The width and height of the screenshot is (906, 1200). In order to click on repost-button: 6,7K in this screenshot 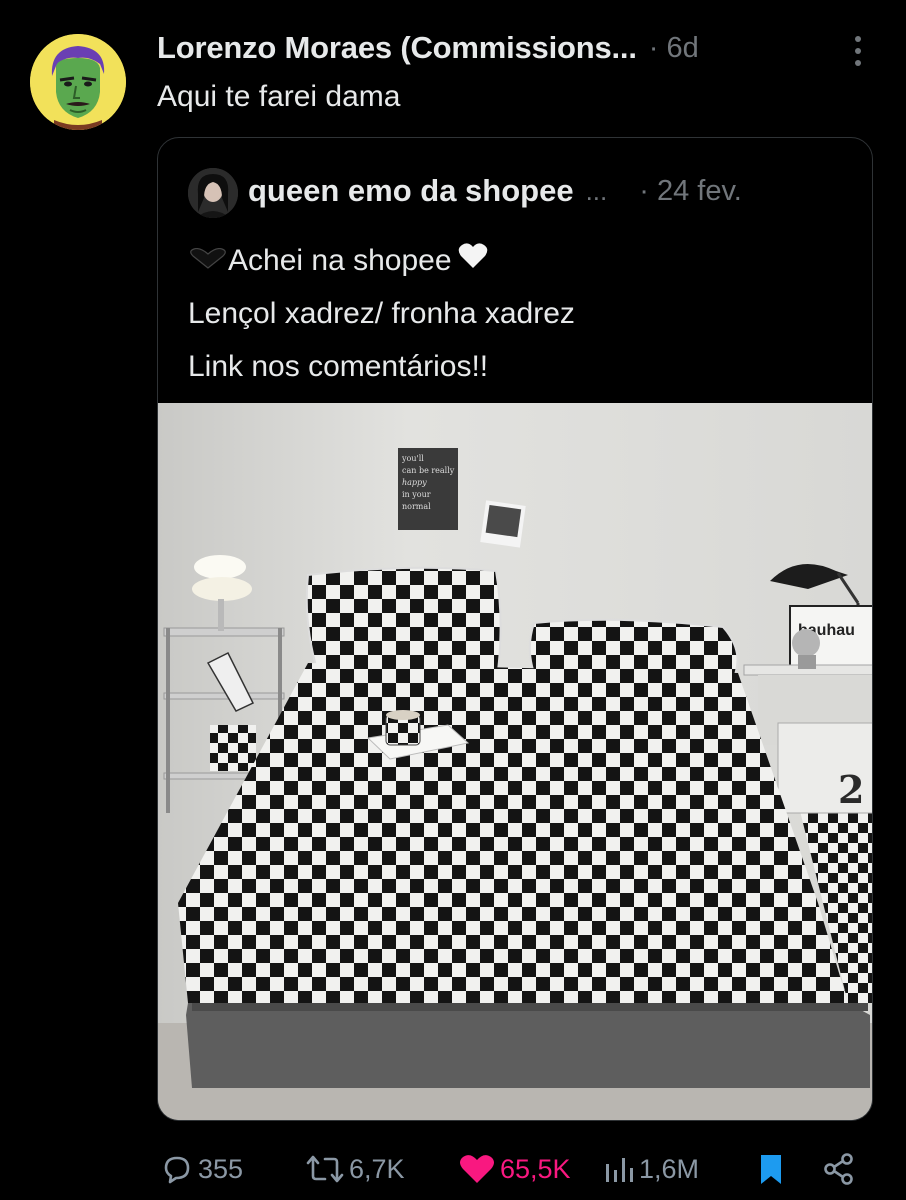, I will do `click(355, 1169)`.